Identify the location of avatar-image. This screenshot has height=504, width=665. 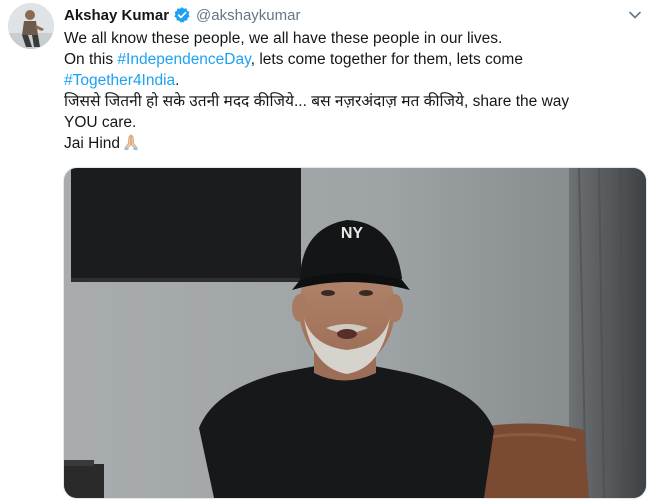
(31, 26).